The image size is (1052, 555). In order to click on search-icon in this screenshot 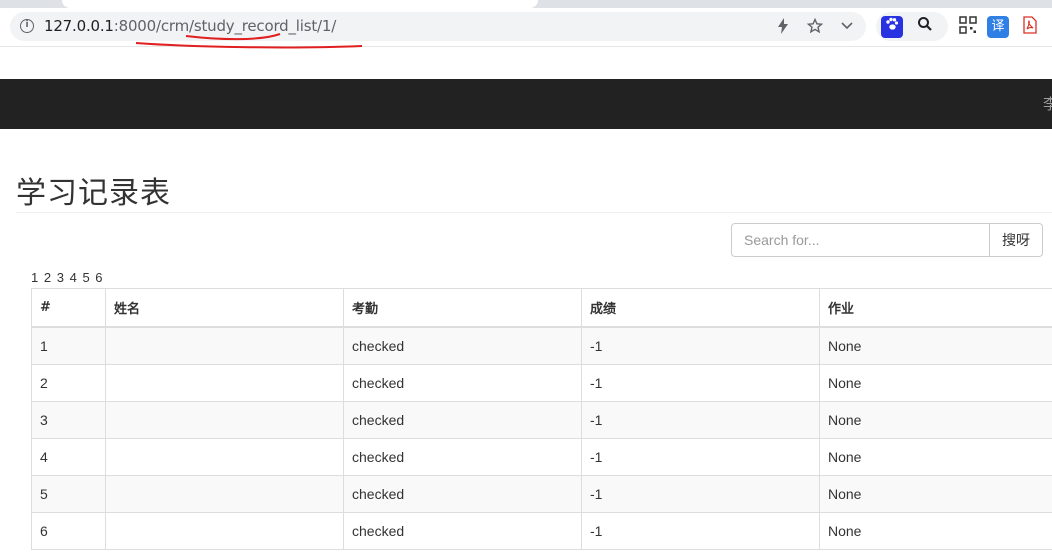, I will do `click(925, 27)`.